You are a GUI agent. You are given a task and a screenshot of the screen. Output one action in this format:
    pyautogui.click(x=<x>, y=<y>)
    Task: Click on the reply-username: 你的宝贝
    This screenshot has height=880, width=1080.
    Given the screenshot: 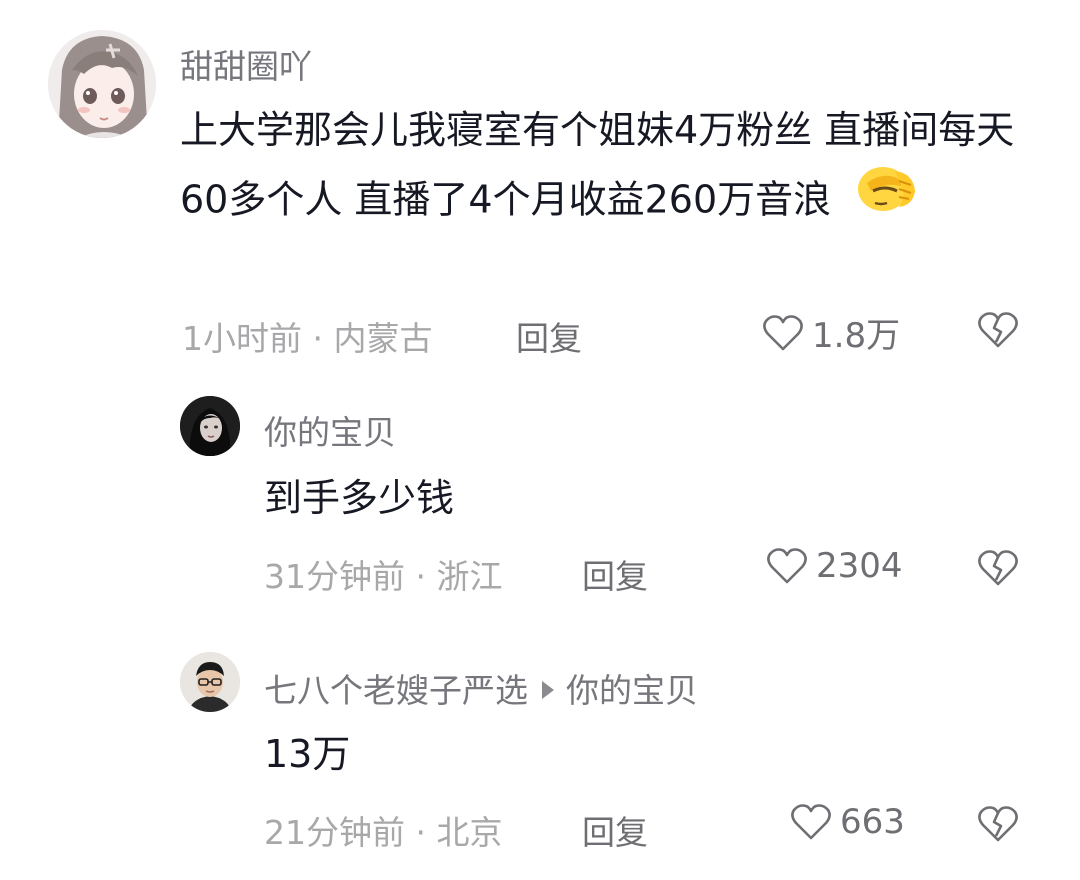 What is the action you would take?
    pyautogui.click(x=330, y=430)
    